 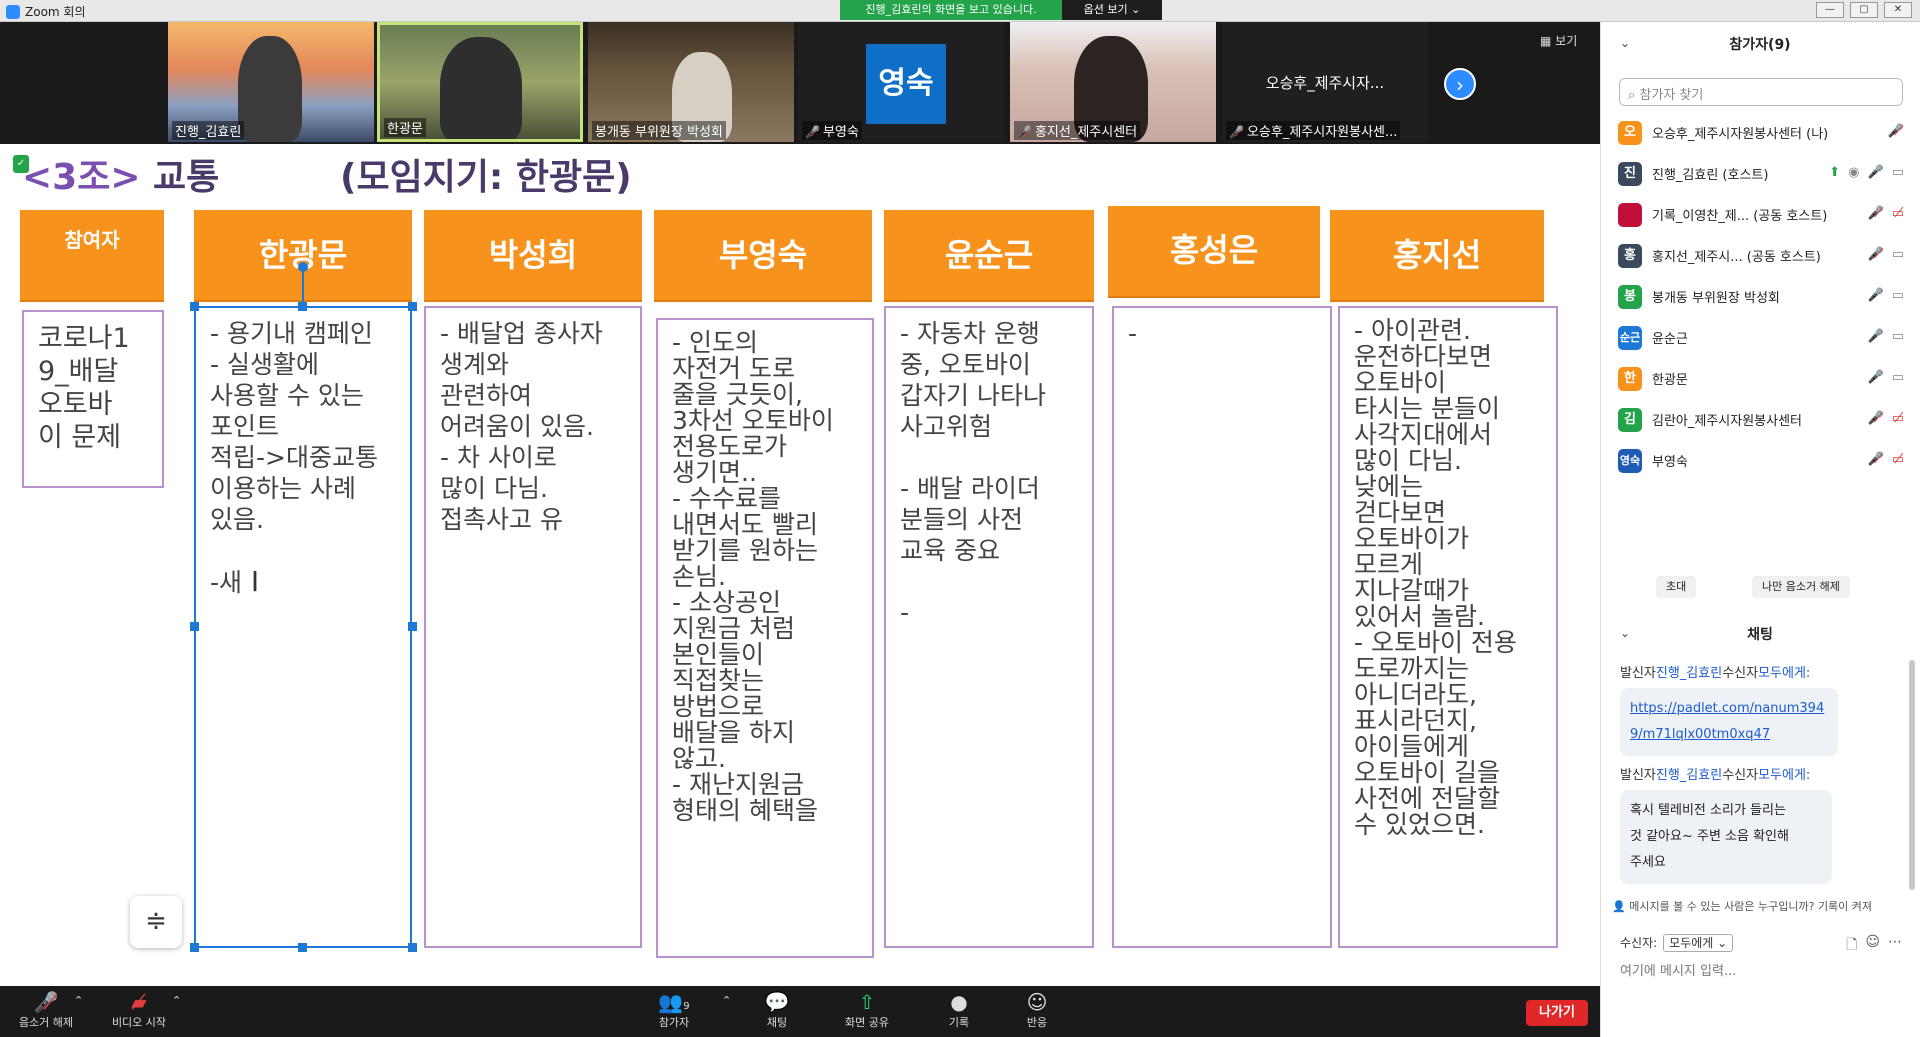 I want to click on participant-row: 기록_이영찬_제... (공동 호스트) 🎤̸ ▭̸, so click(x=1760, y=214).